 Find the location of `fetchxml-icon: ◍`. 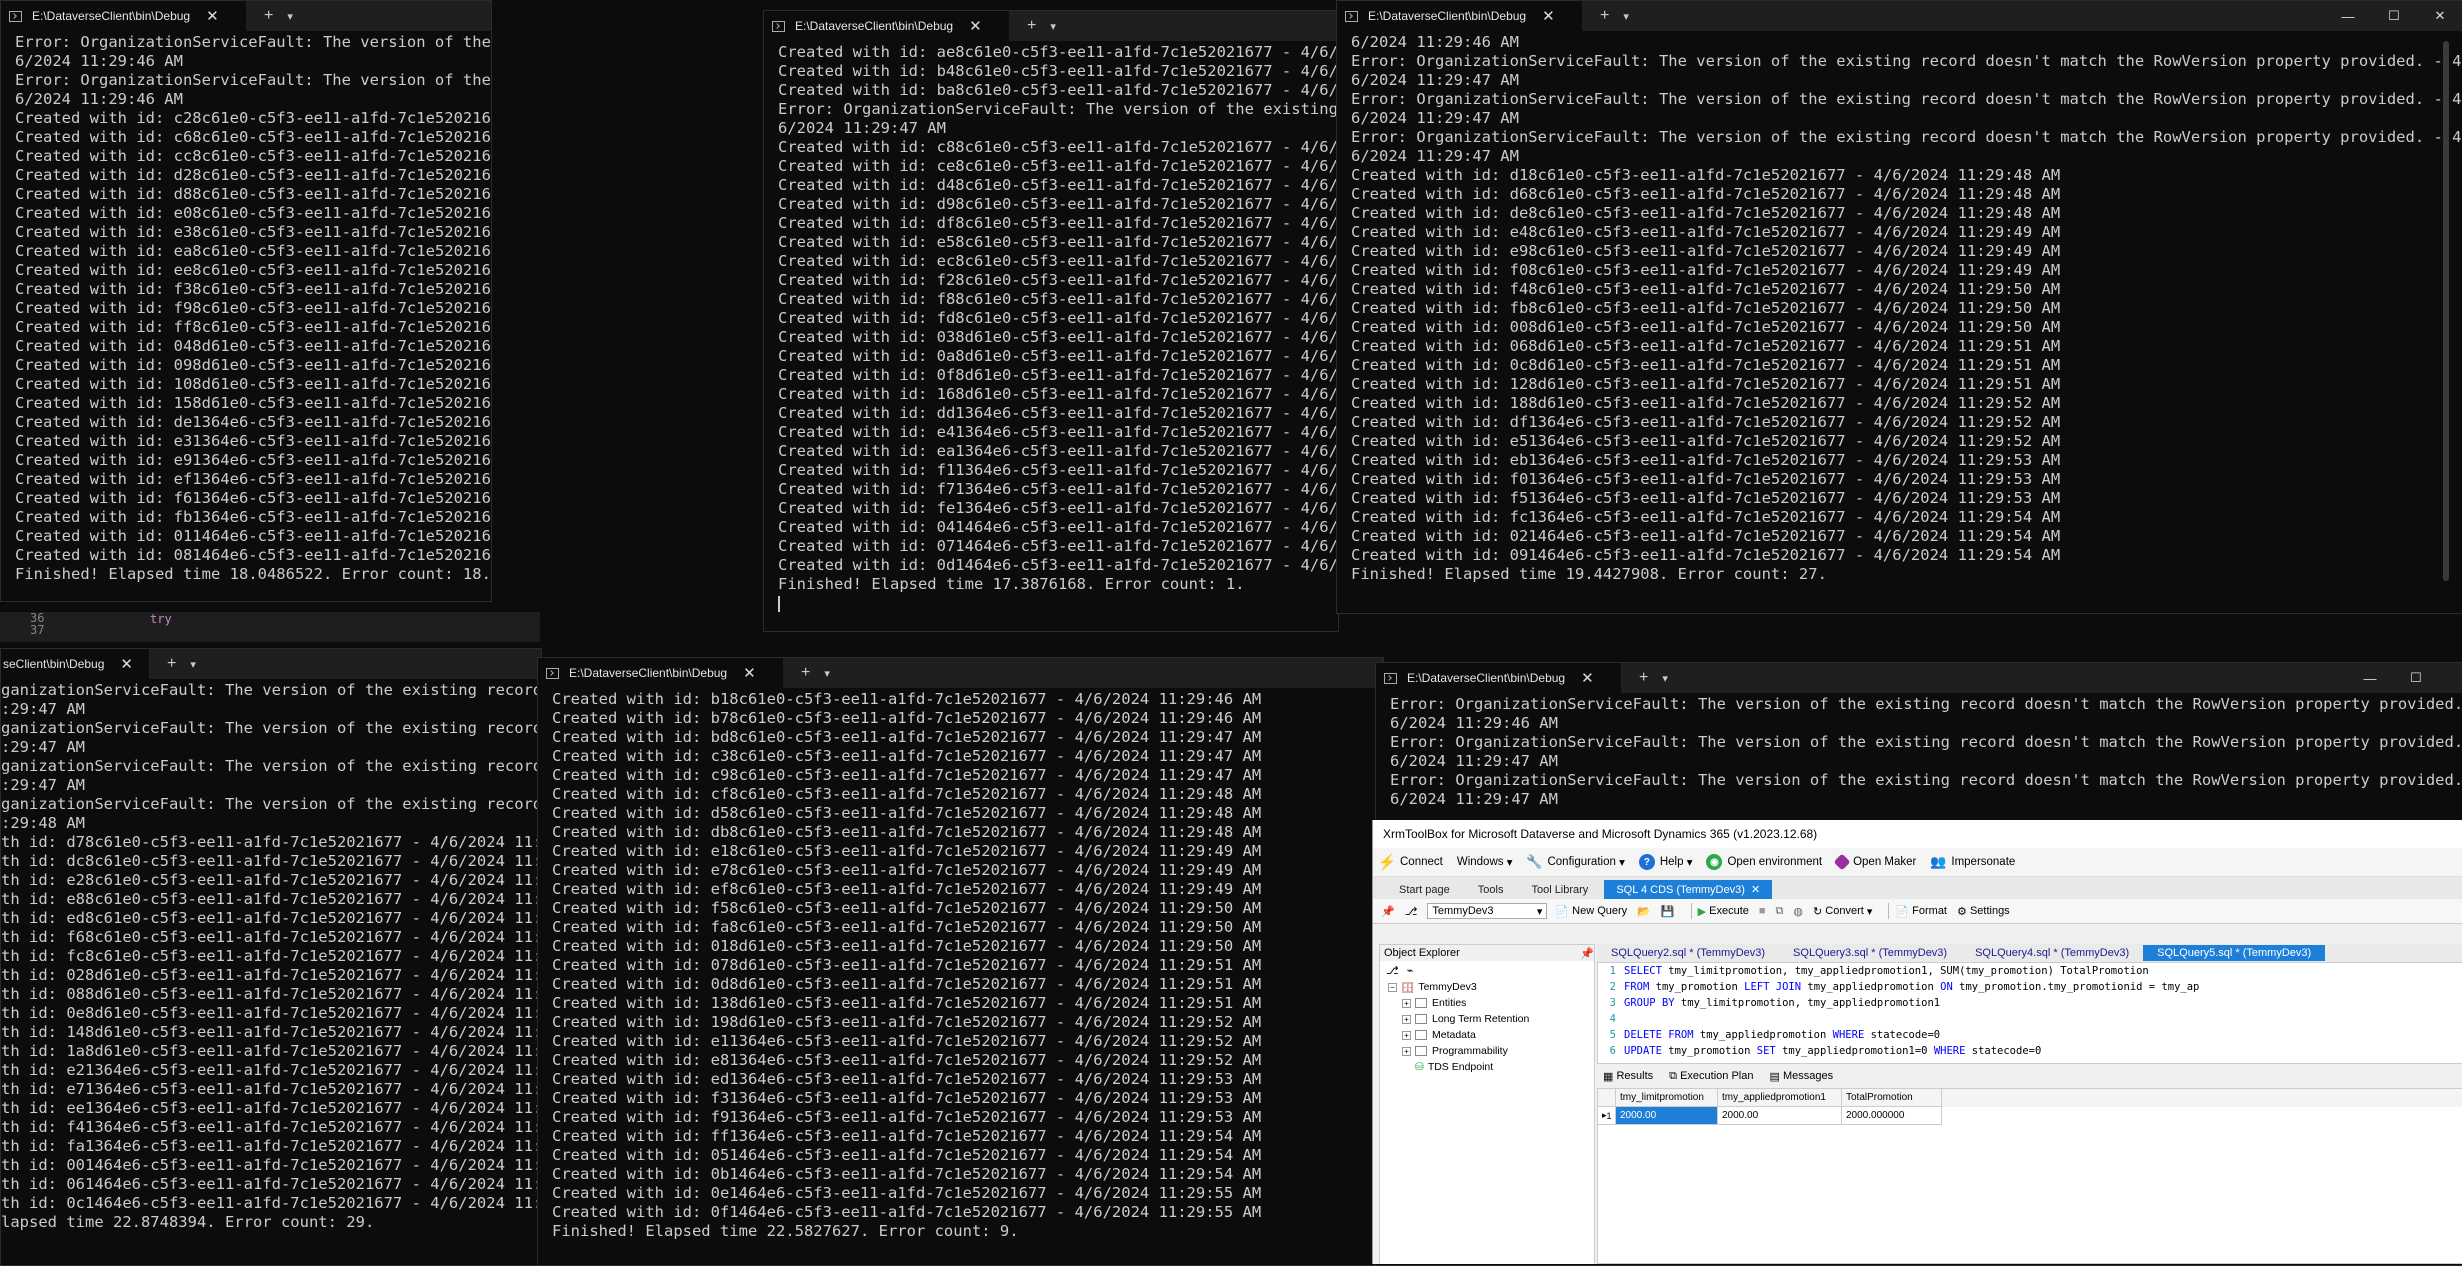

fetchxml-icon: ◍ is located at coordinates (1798, 911).